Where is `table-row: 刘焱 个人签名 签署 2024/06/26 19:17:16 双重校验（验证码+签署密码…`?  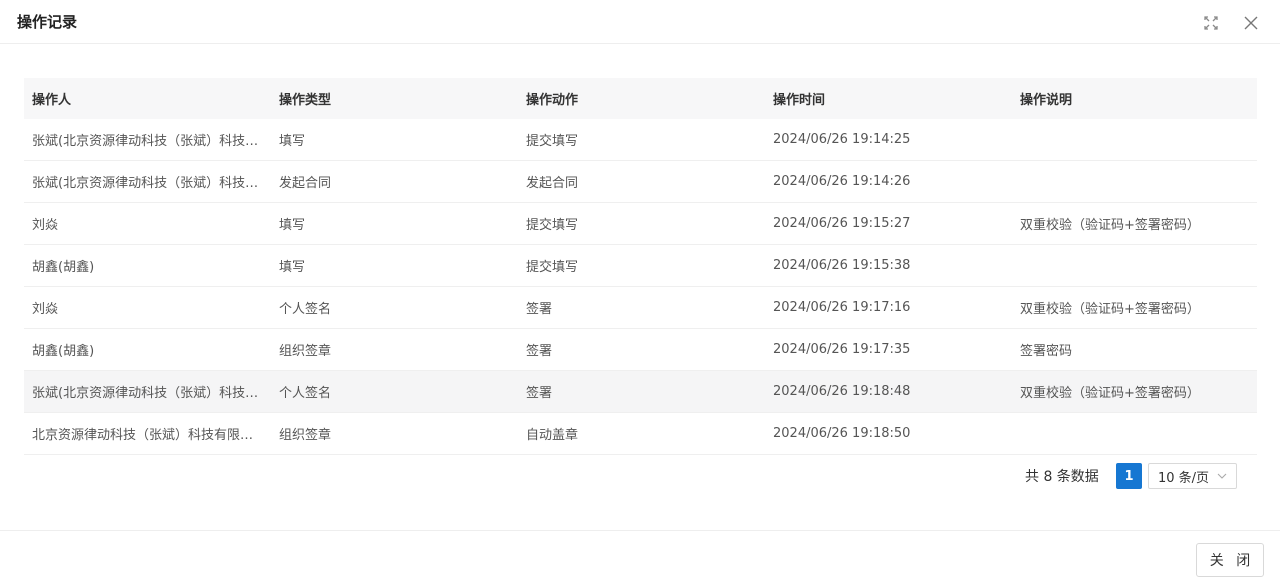
table-row: 刘焱 个人签名 签署 2024/06/26 19:17:16 双重校验（验证码+签署密码… is located at coordinates (640, 308).